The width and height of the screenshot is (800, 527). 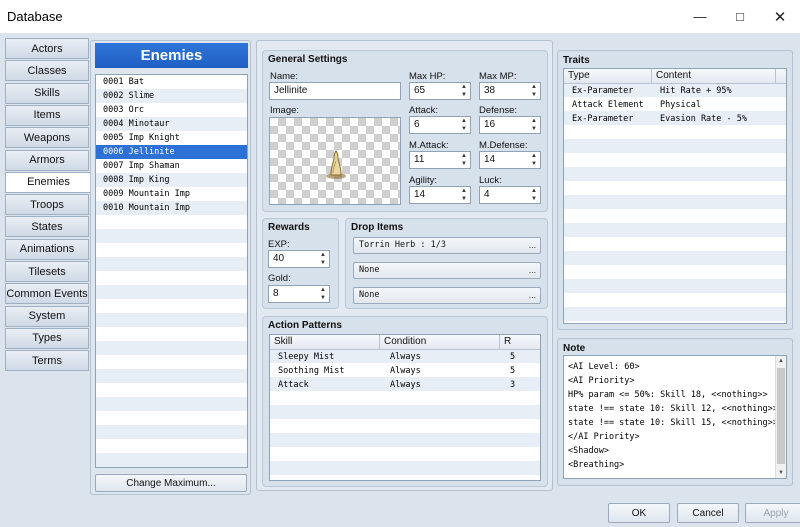 What do you see at coordinates (171, 180) in the screenshot?
I see `list-item: 0008 Imp King` at bounding box center [171, 180].